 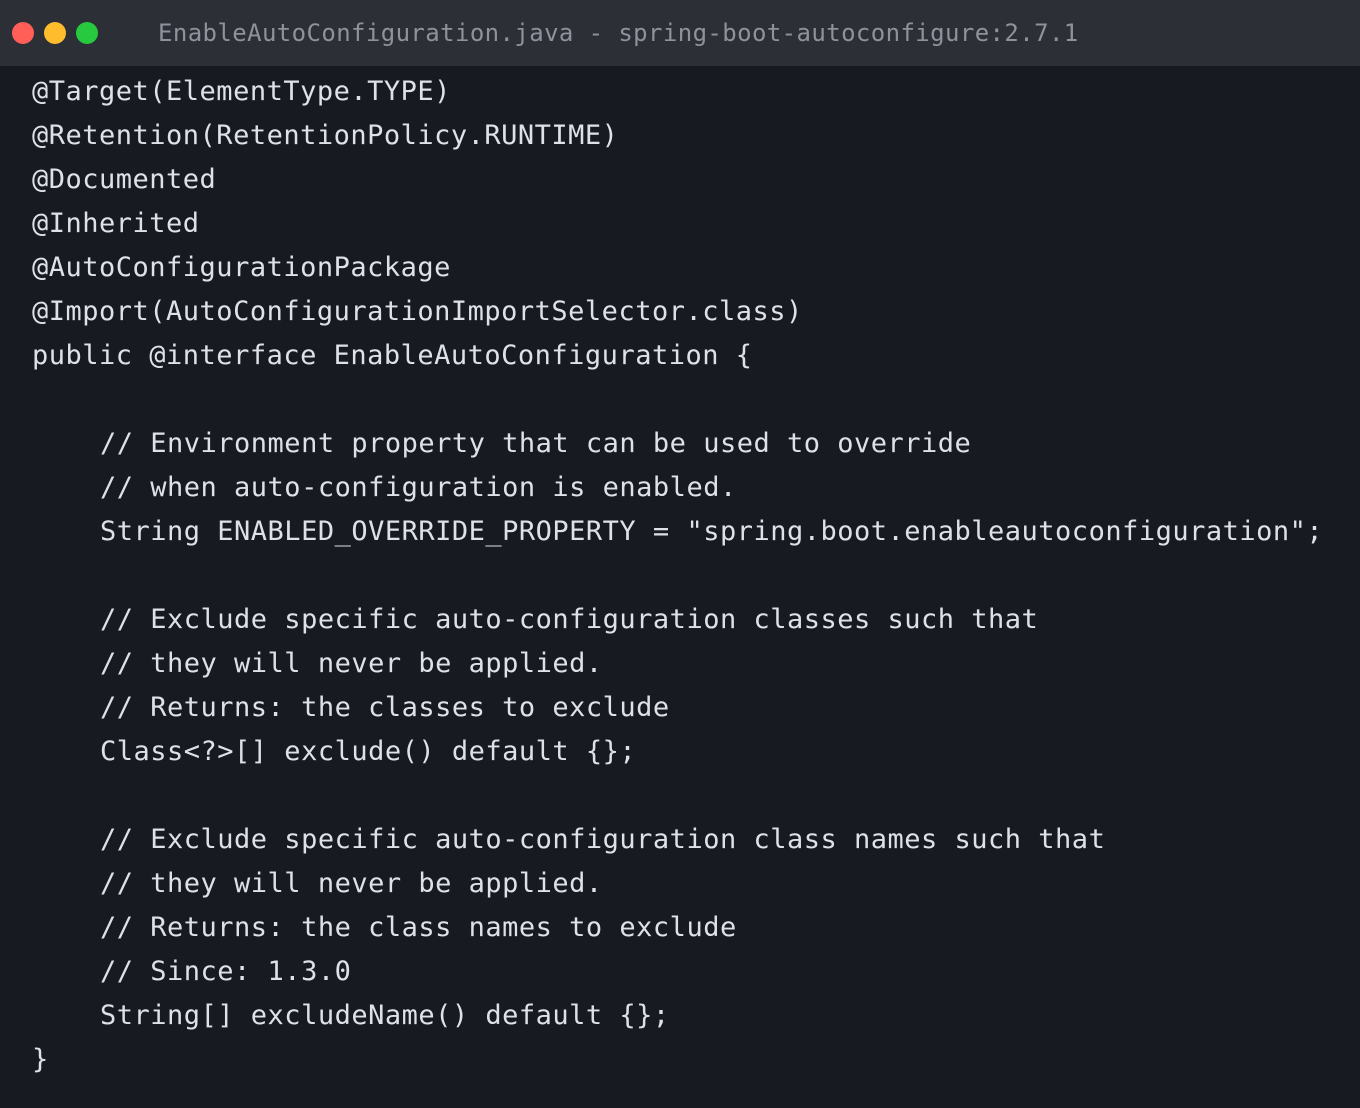 I want to click on code-line: @Documented, so click(x=124, y=179).